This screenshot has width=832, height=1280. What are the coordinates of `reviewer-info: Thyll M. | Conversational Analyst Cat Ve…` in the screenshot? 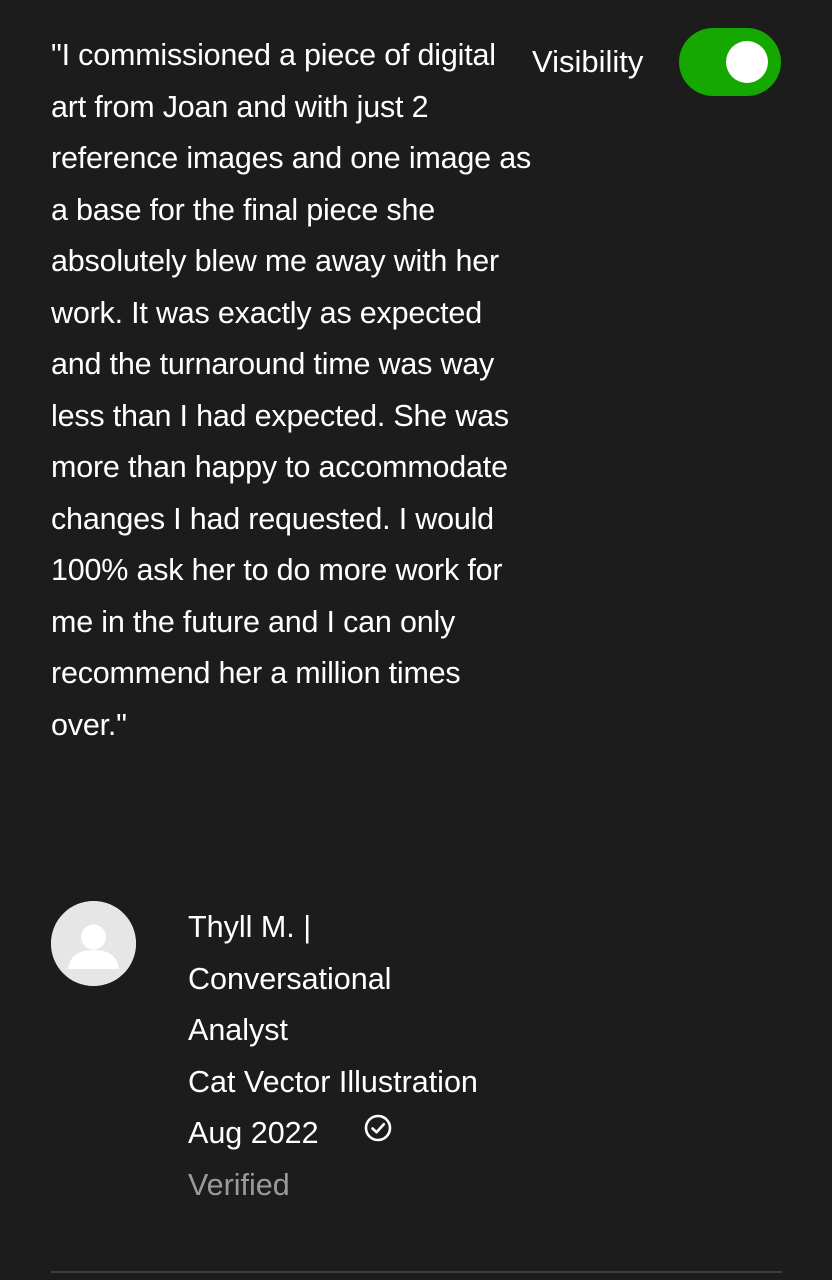 It's located at (378, 1056).